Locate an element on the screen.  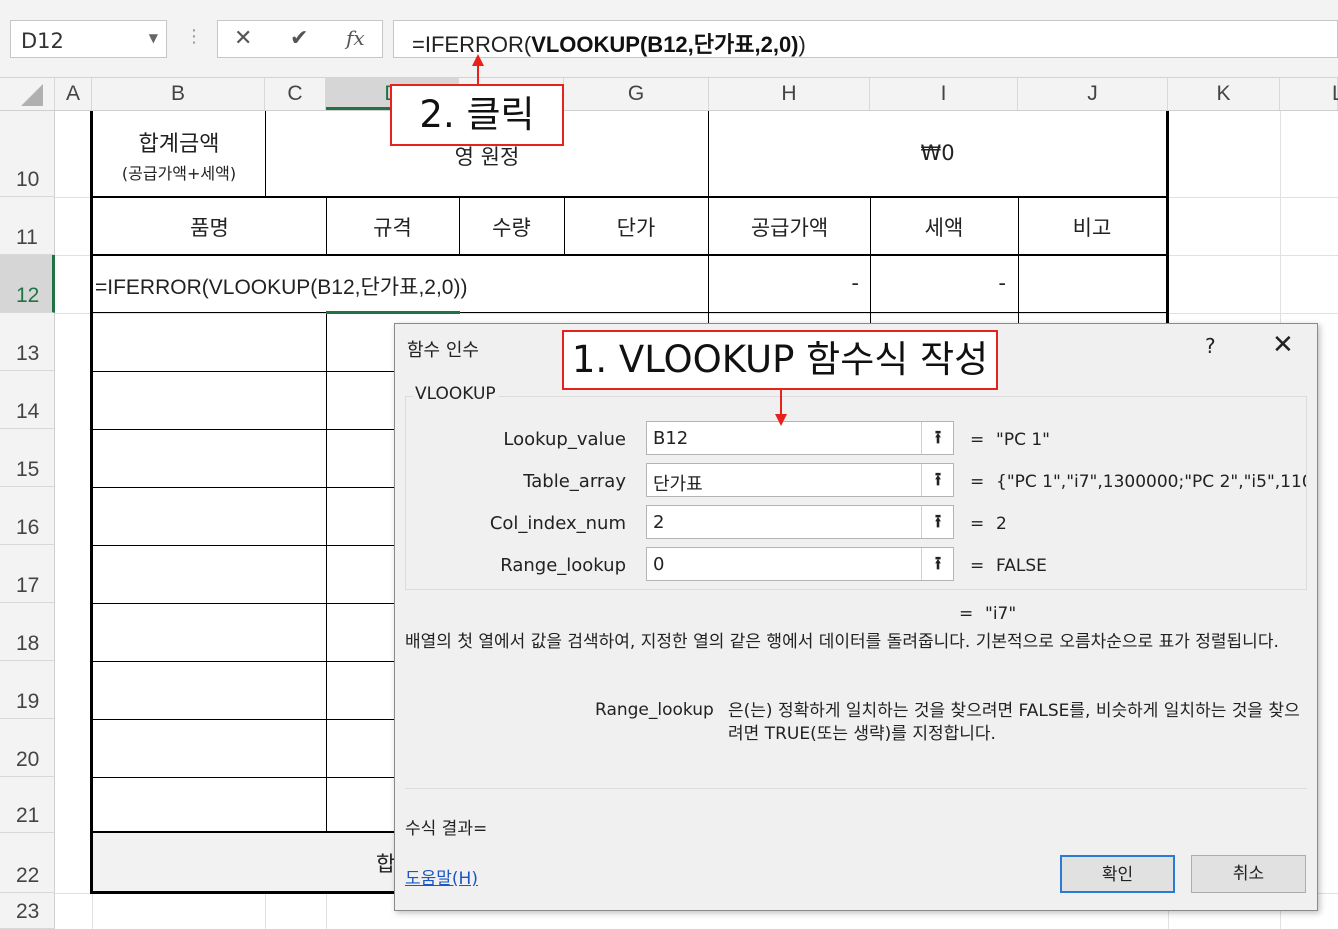
formula-bold-part: VLOOKUP(B12,단가표,2,0) is located at coordinates (665, 44).